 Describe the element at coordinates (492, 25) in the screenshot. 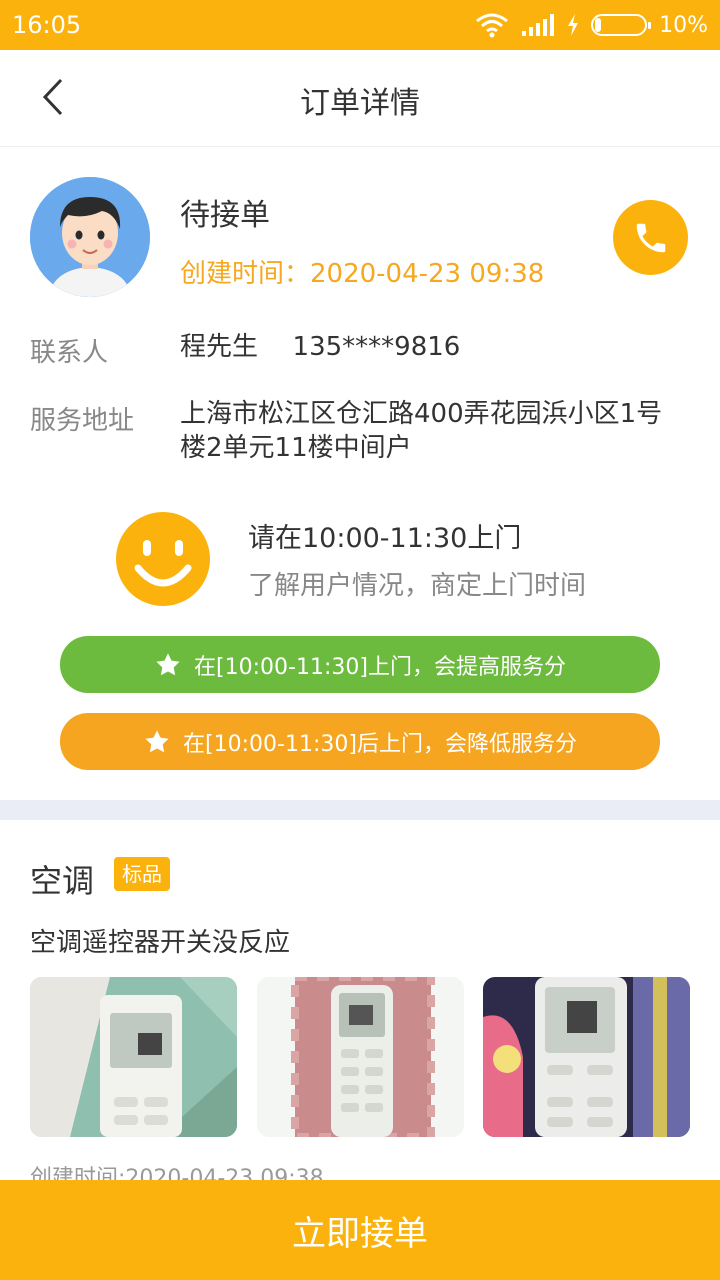

I see `wifi-icon` at that location.